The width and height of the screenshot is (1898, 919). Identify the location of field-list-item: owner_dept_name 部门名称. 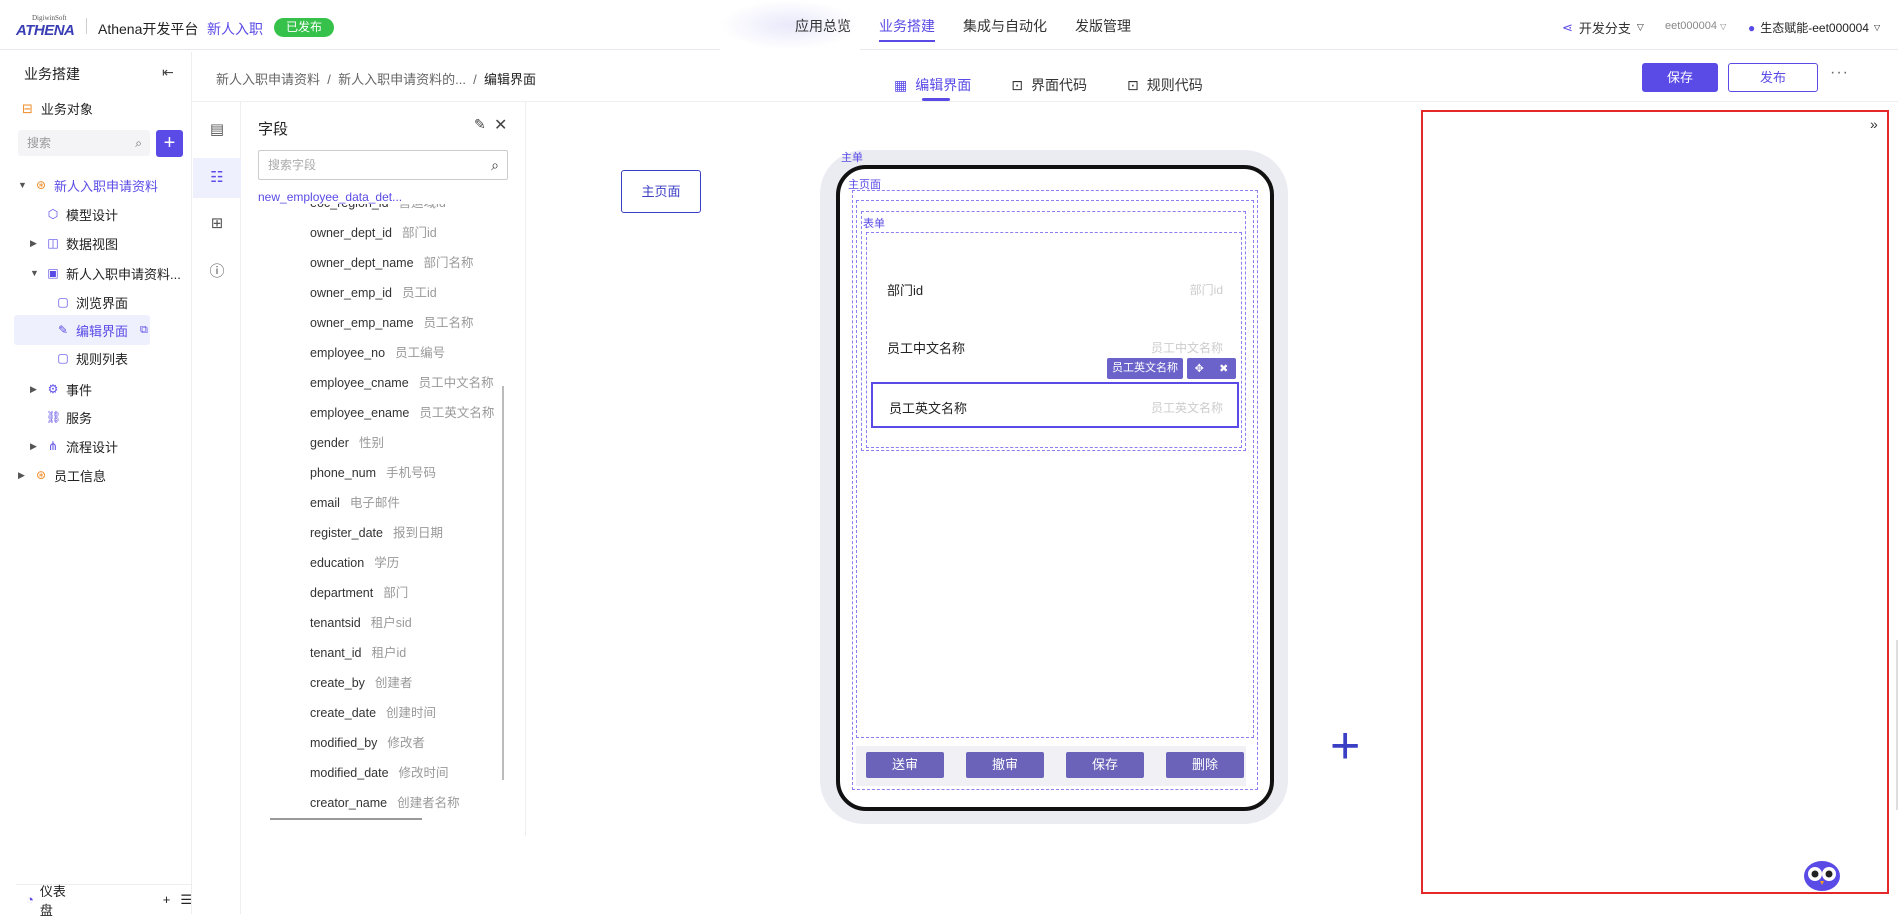
(392, 263).